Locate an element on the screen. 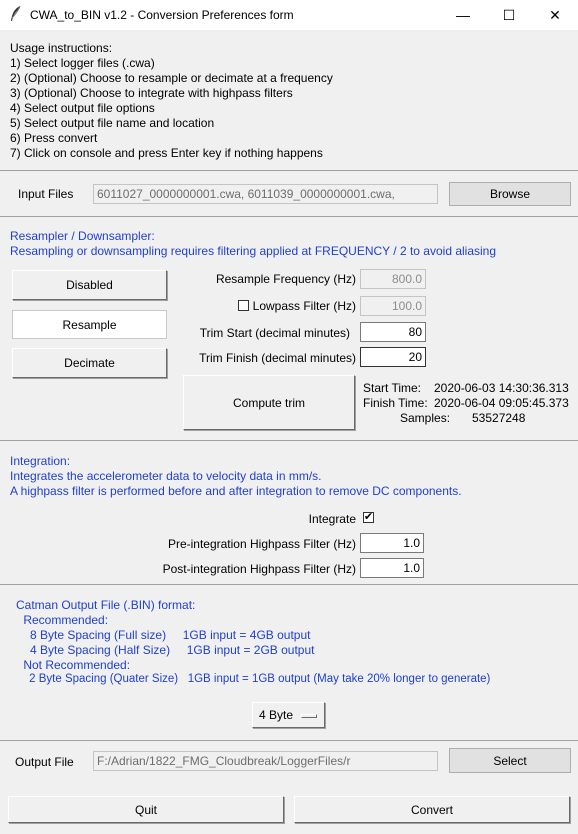  disabled-mode-button: Disabled is located at coordinates (89, 285).